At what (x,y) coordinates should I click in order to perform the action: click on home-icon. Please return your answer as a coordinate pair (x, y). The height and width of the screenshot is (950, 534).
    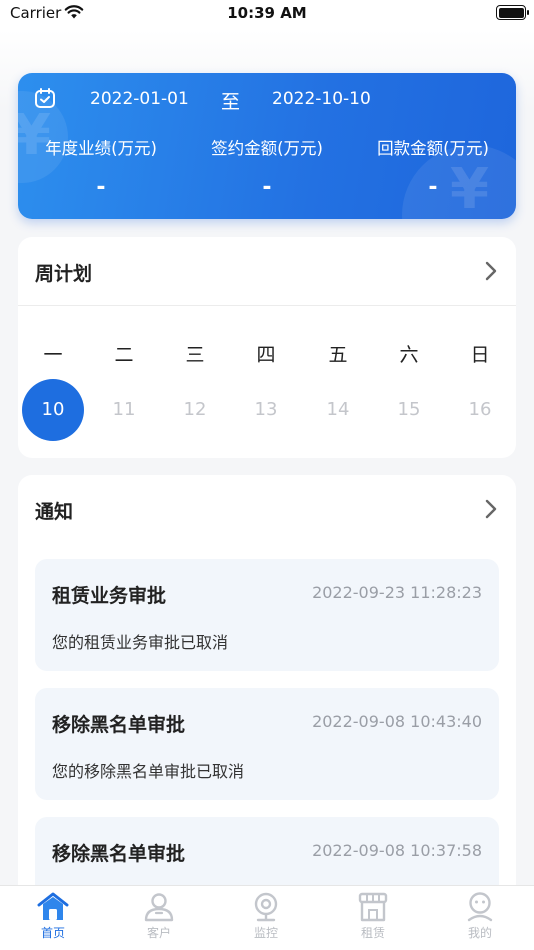
    Looking at the image, I should click on (53, 906).